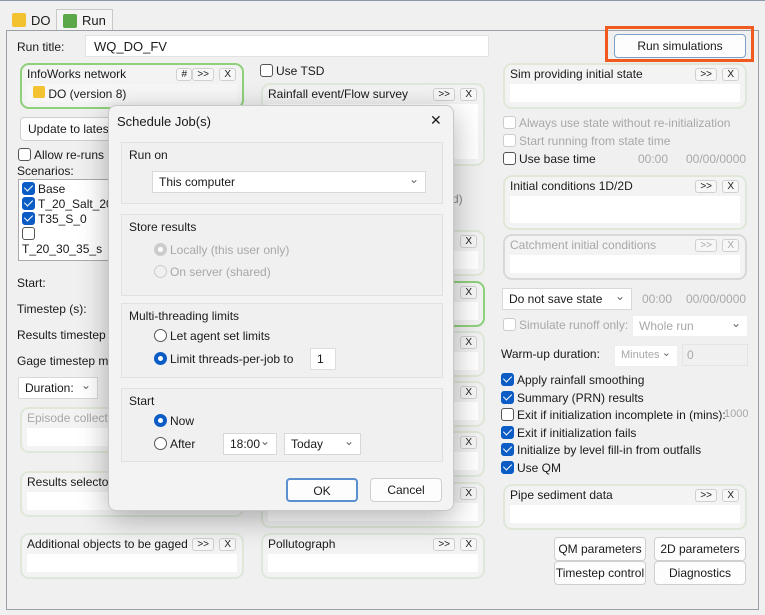 The width and height of the screenshot is (765, 615). I want to click on infoworks-network-panel: InfoWorks network # >> X DO (version 8), so click(132, 86).